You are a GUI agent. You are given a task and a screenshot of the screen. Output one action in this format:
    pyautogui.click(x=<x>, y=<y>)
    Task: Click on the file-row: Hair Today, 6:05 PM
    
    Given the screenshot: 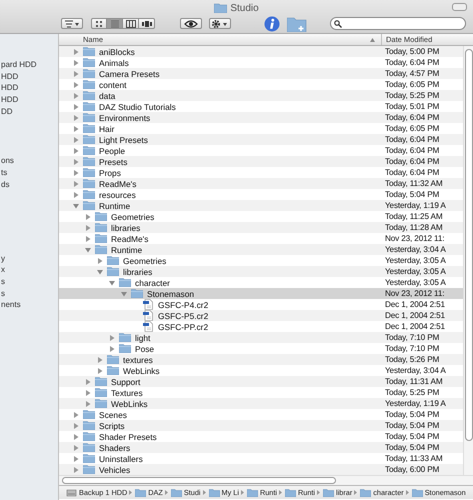 What is the action you would take?
    pyautogui.click(x=261, y=128)
    